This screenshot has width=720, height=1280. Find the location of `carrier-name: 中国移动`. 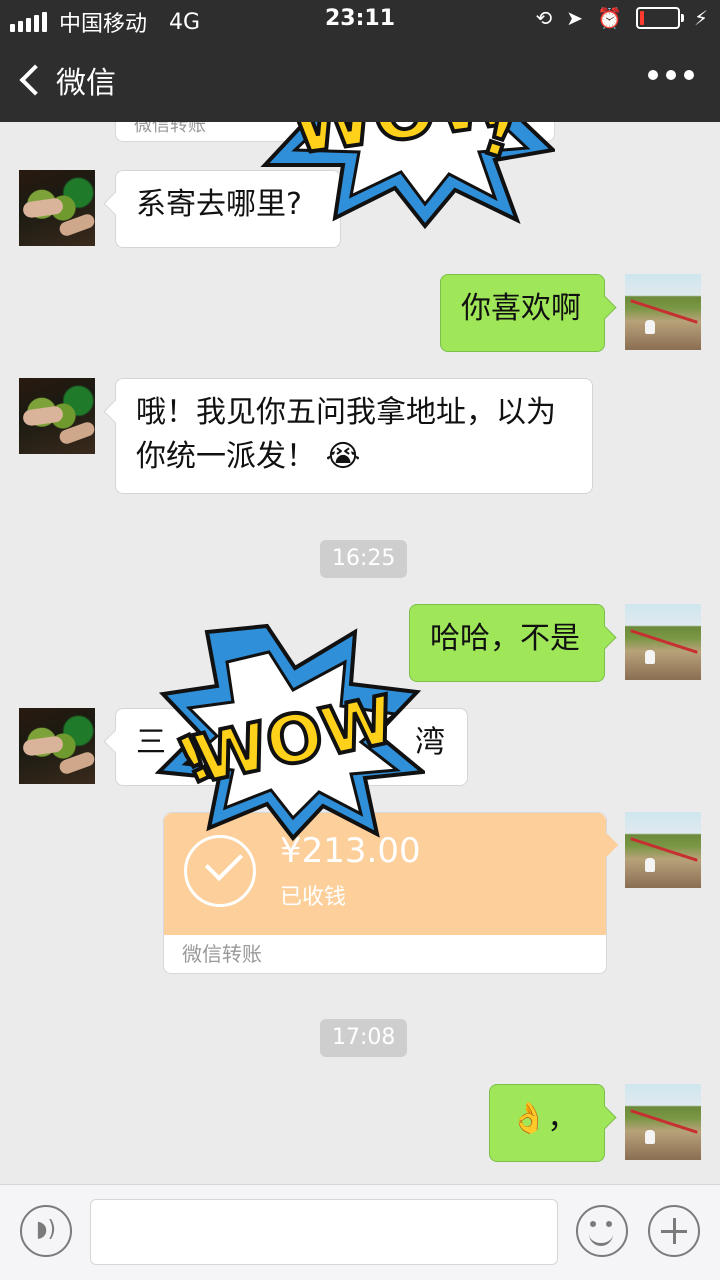

carrier-name: 中国移动 is located at coordinates (103, 24).